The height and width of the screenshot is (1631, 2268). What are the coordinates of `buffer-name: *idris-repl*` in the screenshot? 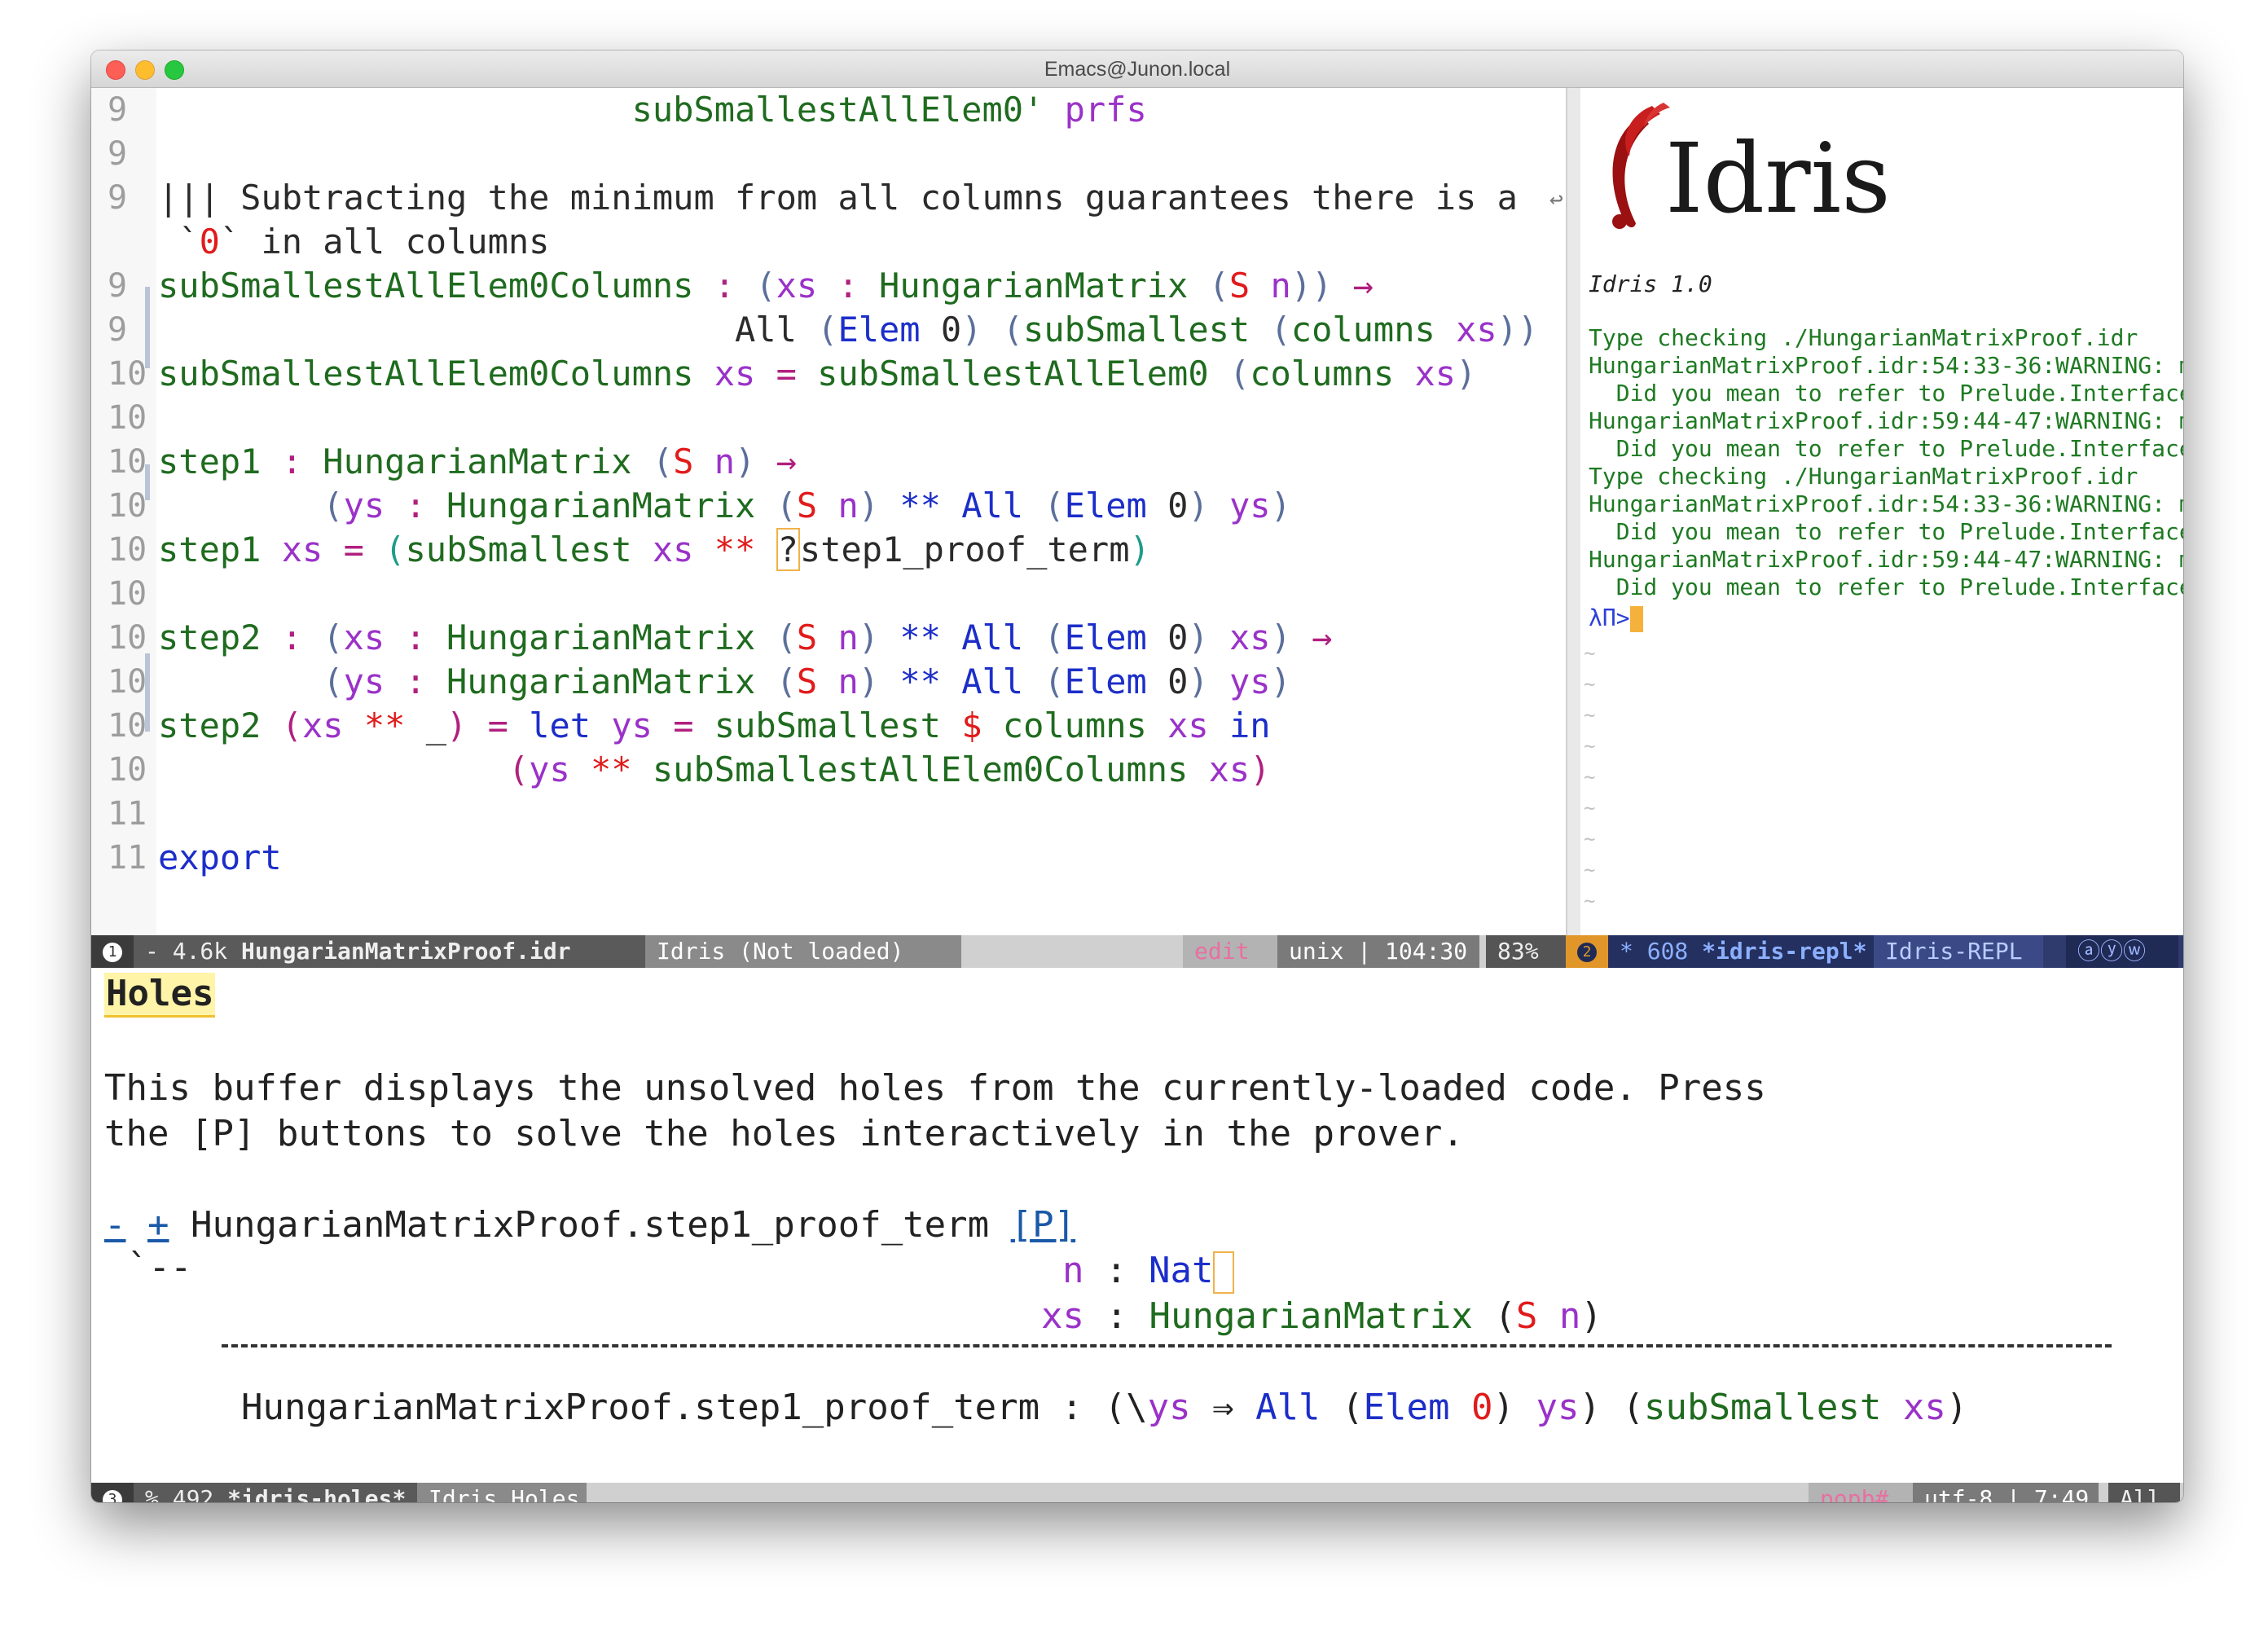 It's located at (1784, 951).